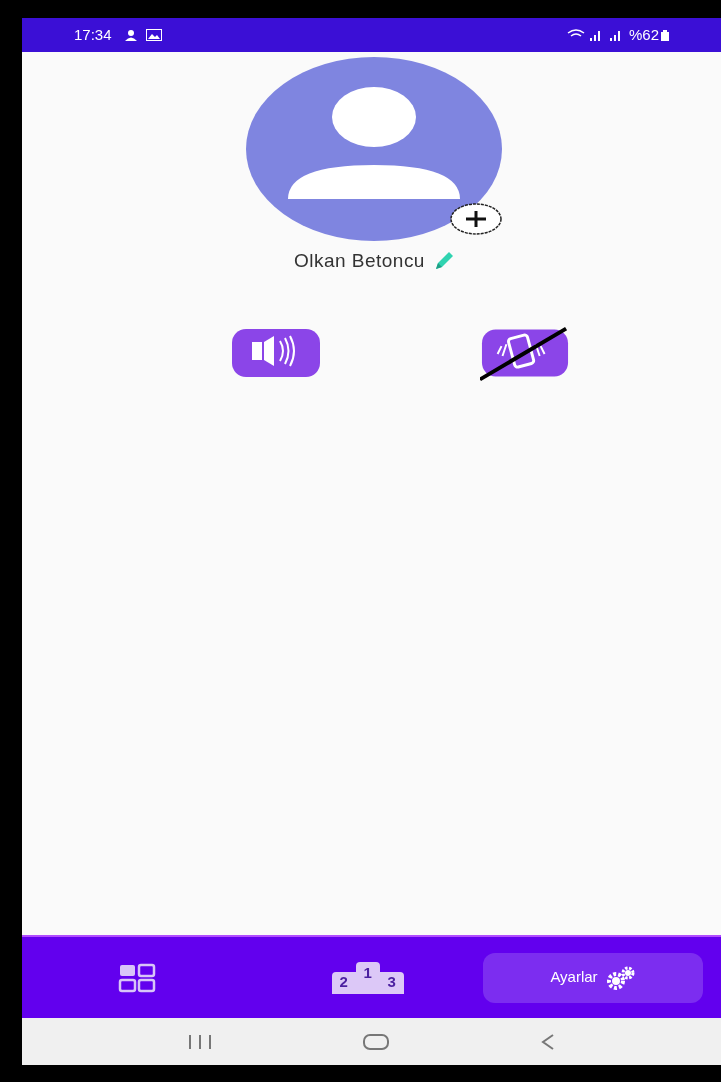  I want to click on profile-name: Olkan Betoncu, so click(359, 261).